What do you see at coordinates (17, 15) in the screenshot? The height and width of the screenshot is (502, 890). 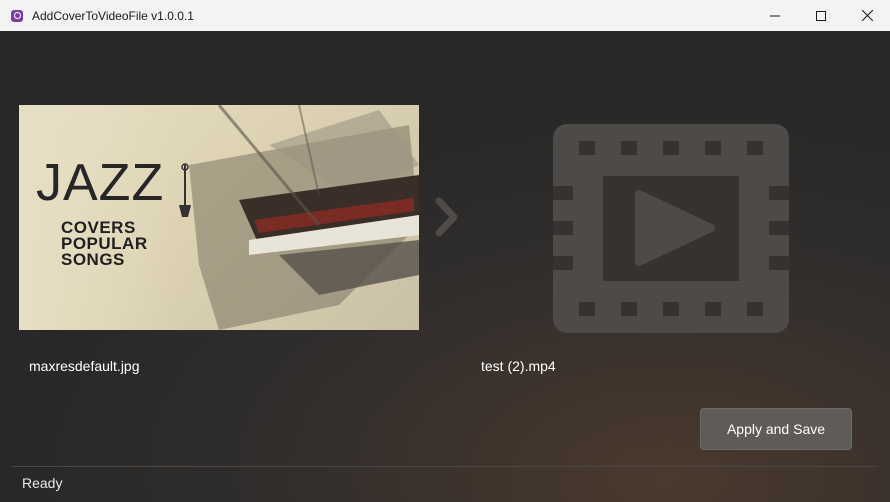 I see `app-icon` at bounding box center [17, 15].